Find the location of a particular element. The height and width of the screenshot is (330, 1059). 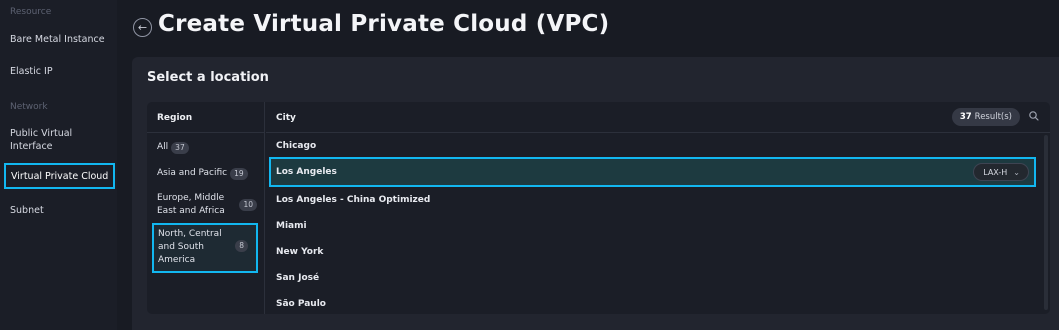

city-header: City is located at coordinates (286, 118).